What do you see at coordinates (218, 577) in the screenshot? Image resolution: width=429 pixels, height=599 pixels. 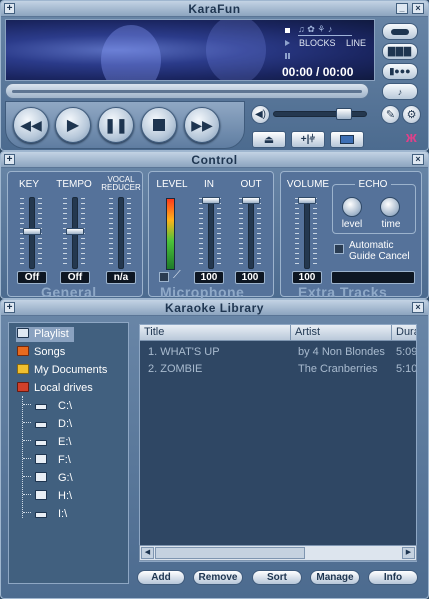 I see `remove-button: Remove` at bounding box center [218, 577].